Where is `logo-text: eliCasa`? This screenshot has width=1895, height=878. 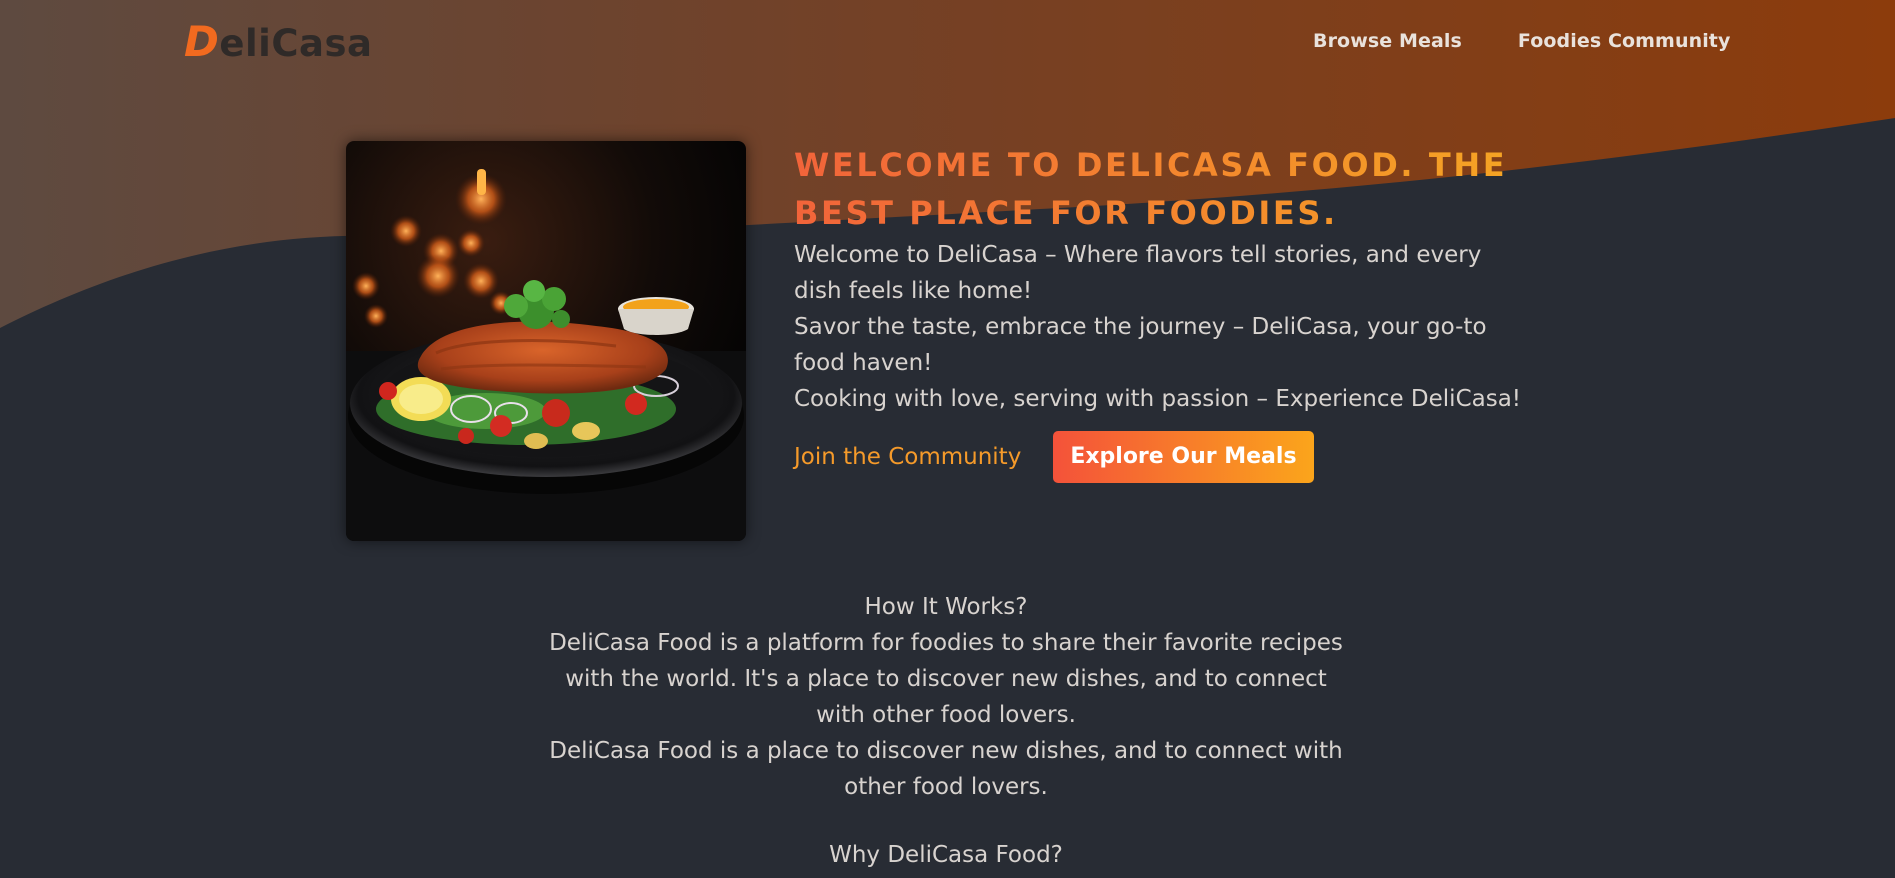
logo-text: eliCasa is located at coordinates (296, 43).